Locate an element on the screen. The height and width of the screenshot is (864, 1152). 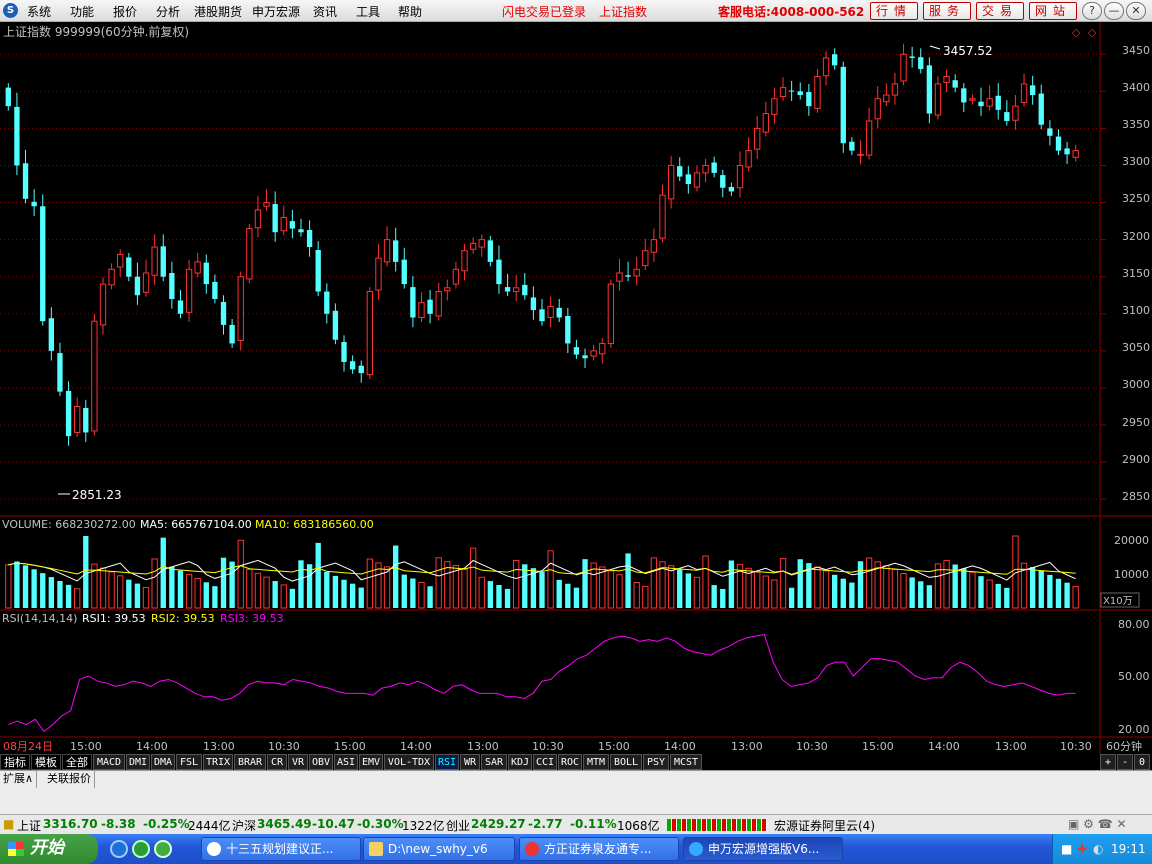
related-quotes-tab: 关联报价 is located at coordinates (69, 779).